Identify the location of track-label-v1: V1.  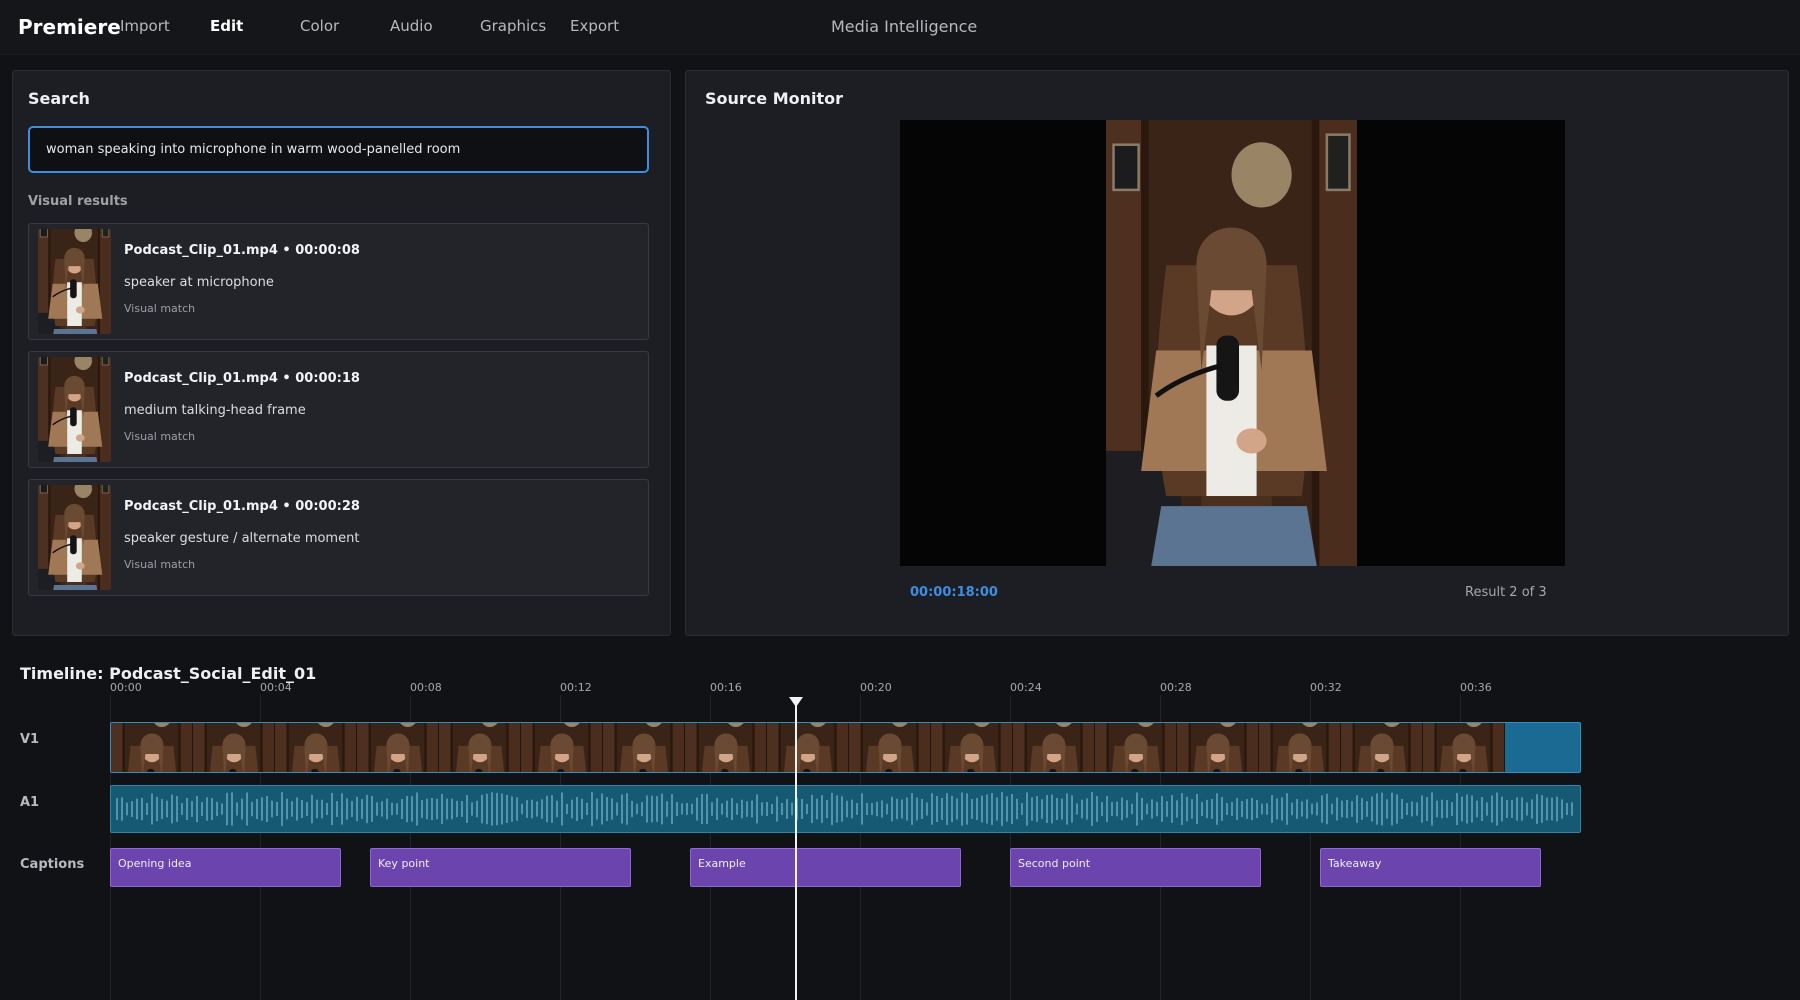
(30, 739).